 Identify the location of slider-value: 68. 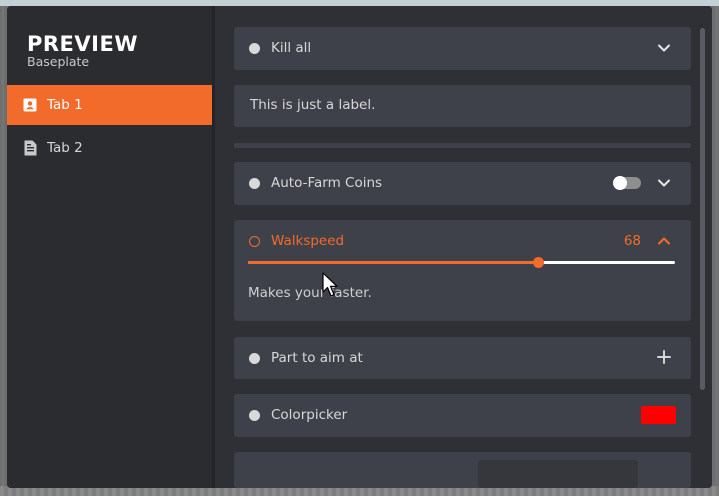
(632, 241).